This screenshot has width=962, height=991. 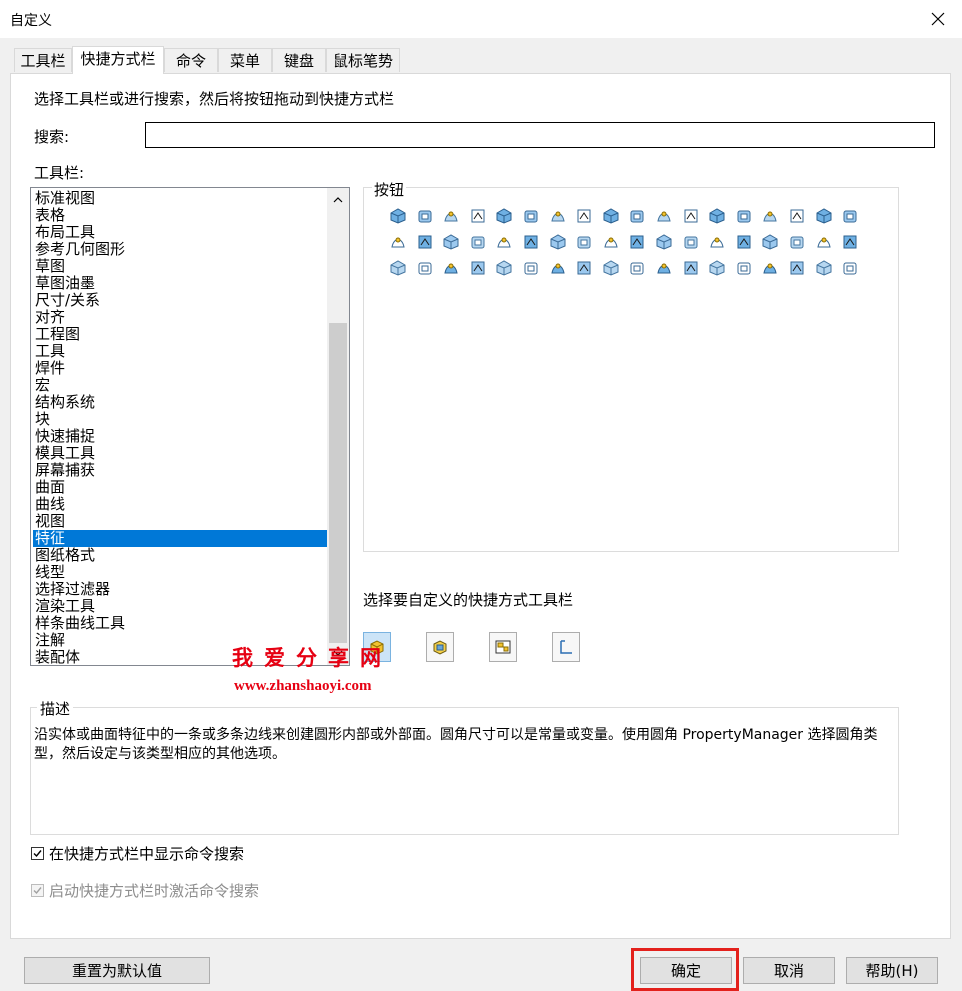 What do you see at coordinates (299, 60) in the screenshot?
I see `tab-keyboard: 键盘` at bounding box center [299, 60].